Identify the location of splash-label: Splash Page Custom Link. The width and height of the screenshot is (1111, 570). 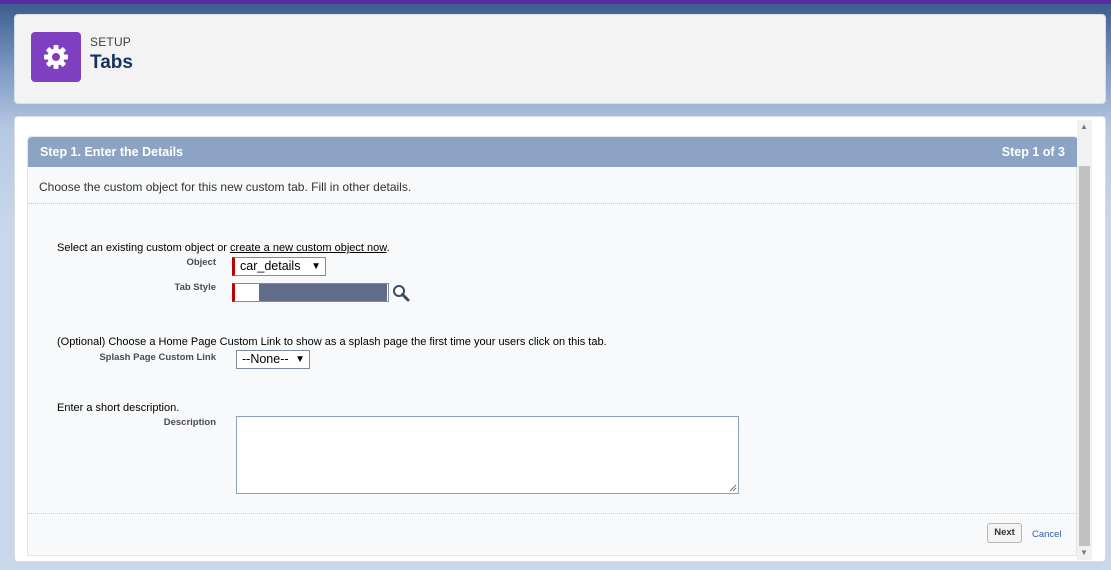
(157, 357).